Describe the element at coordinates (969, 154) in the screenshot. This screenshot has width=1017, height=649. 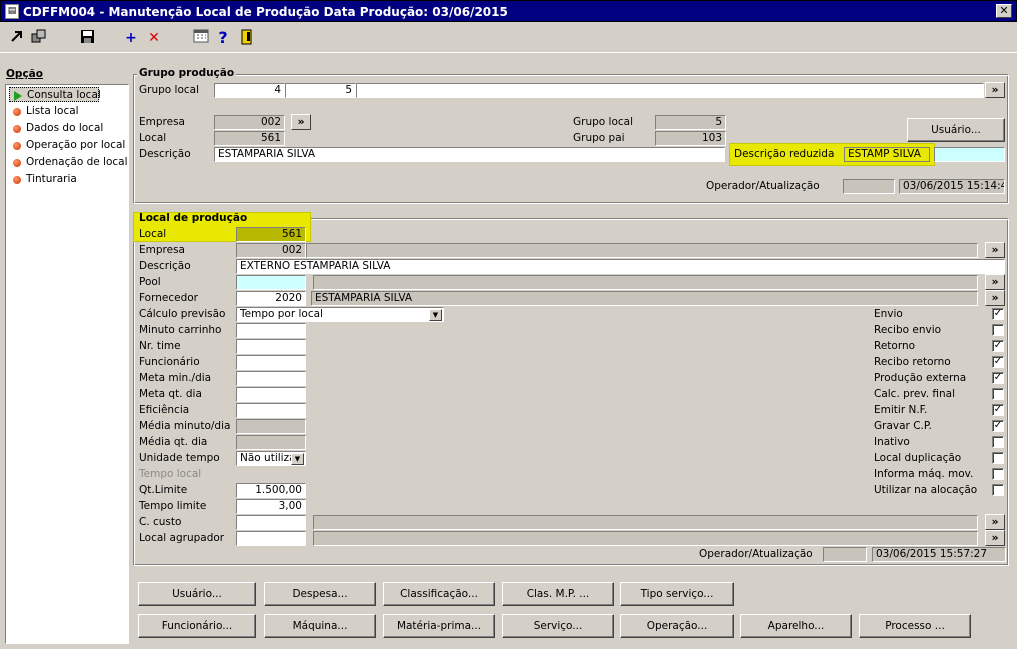
I see `desc-reduzida-extra-field` at that location.